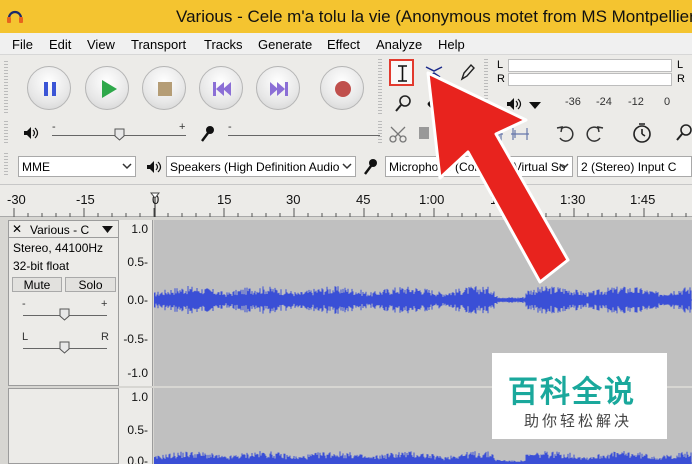  Describe the element at coordinates (207, 134) in the screenshot. I see `input-volume-microphone-icon` at that location.